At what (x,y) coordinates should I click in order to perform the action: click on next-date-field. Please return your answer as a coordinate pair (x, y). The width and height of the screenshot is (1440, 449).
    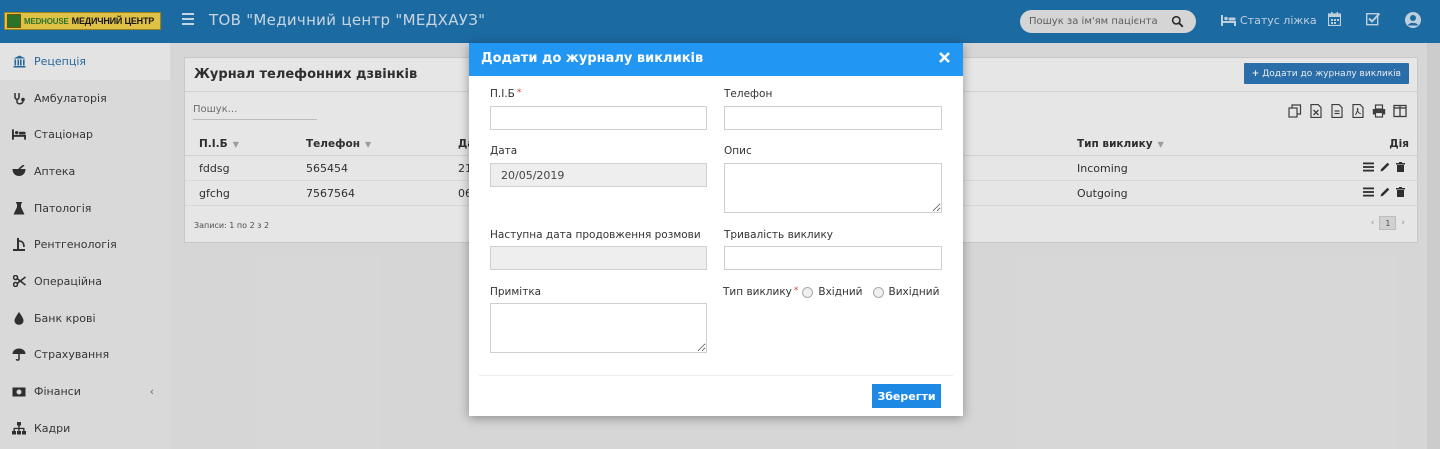
    Looking at the image, I should click on (598, 258).